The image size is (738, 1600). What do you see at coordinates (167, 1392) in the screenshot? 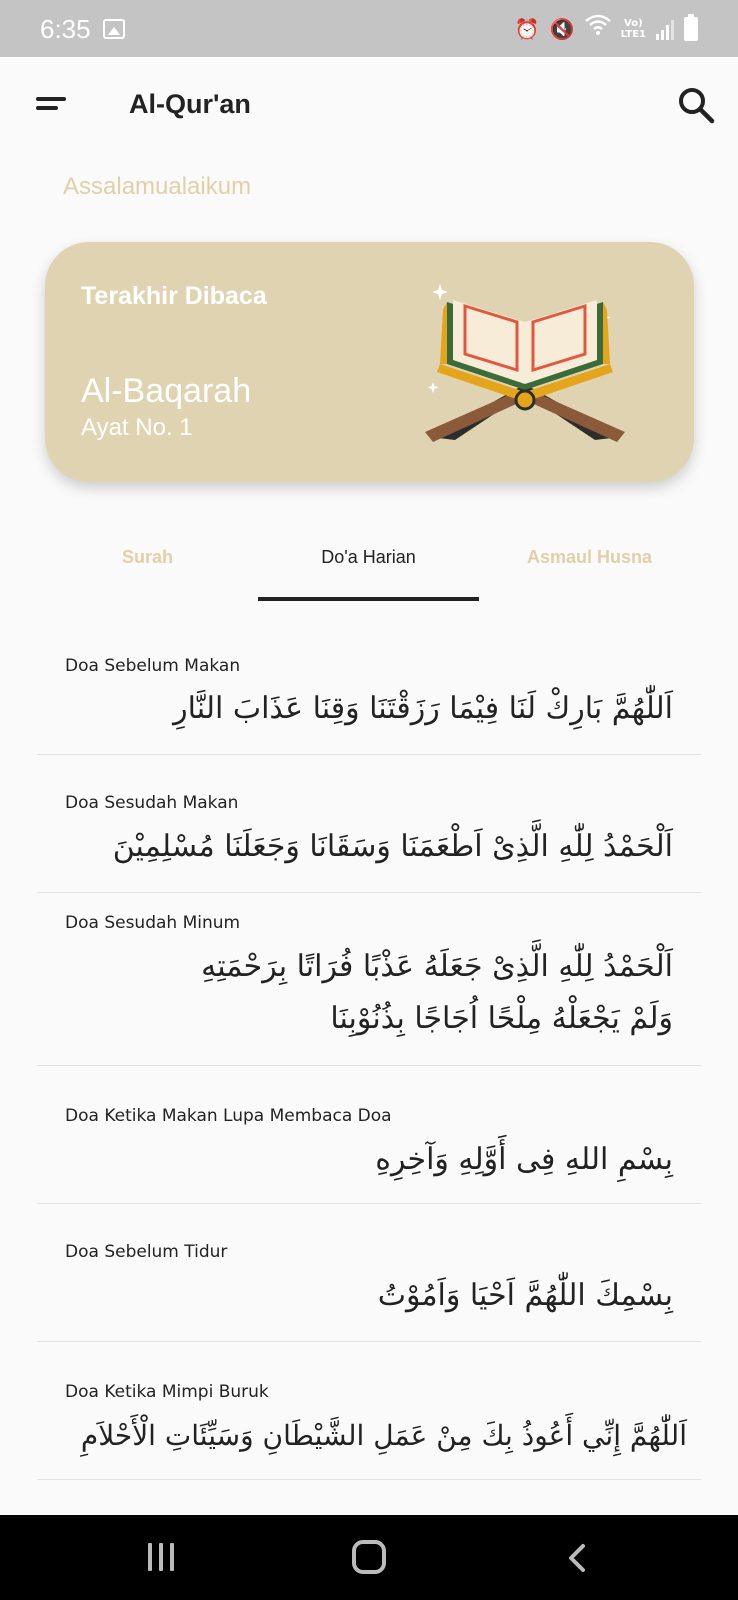
I see `doa-title: Doa Ketika Mimpi Buruk` at bounding box center [167, 1392].